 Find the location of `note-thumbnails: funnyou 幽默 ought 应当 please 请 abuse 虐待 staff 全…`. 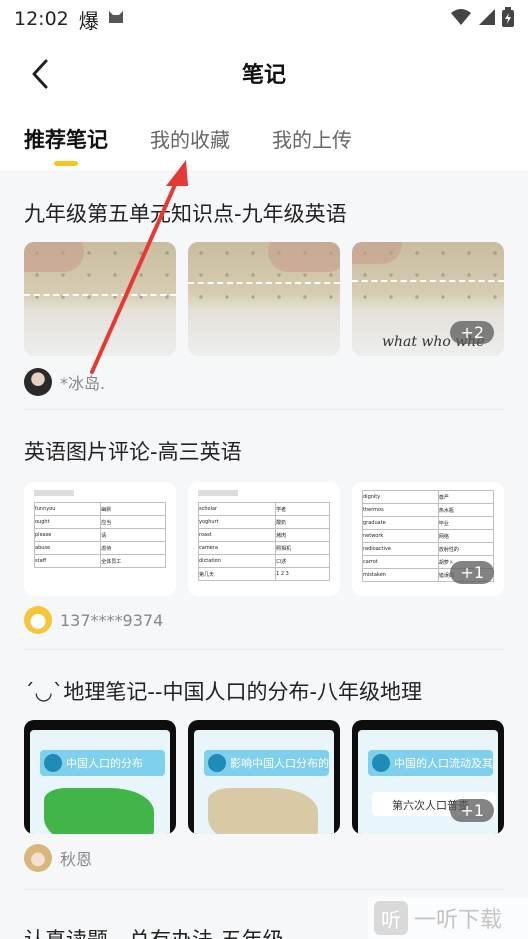

note-thumbnails: funnyou 幽默 ought 应当 please 请 abuse 虐待 staff 全… is located at coordinates (264, 539).